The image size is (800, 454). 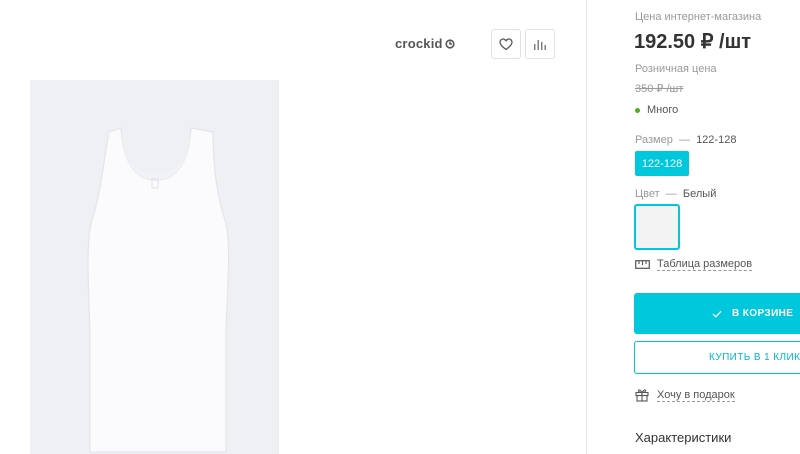 What do you see at coordinates (662, 163) in the screenshot?
I see `size-option-122-128: 122-128` at bounding box center [662, 163].